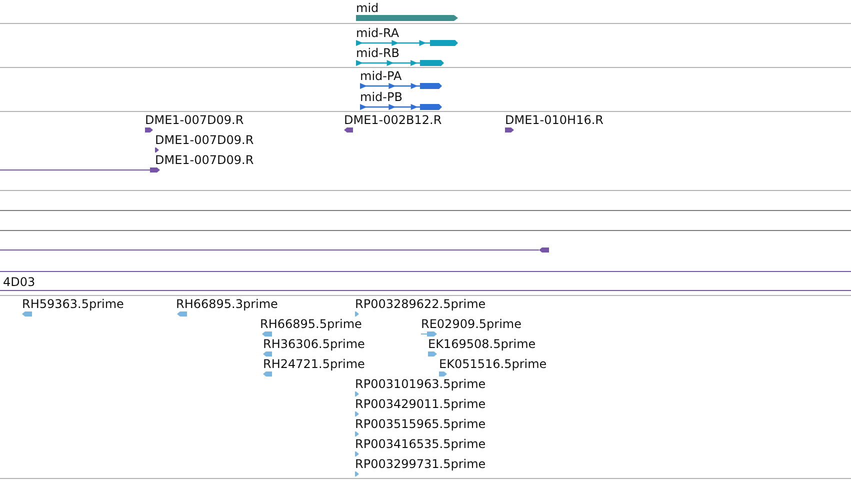  Describe the element at coordinates (393, 120) in the screenshot. I see `feature-label: DME1-002B12.R` at that location.